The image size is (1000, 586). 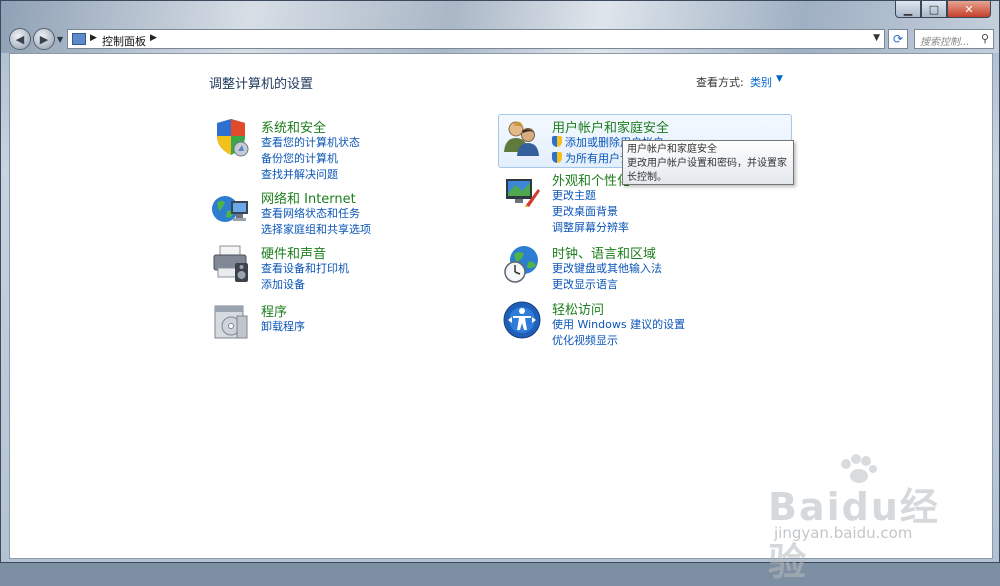 I want to click on view-by-label: 查看方式:, so click(x=720, y=82).